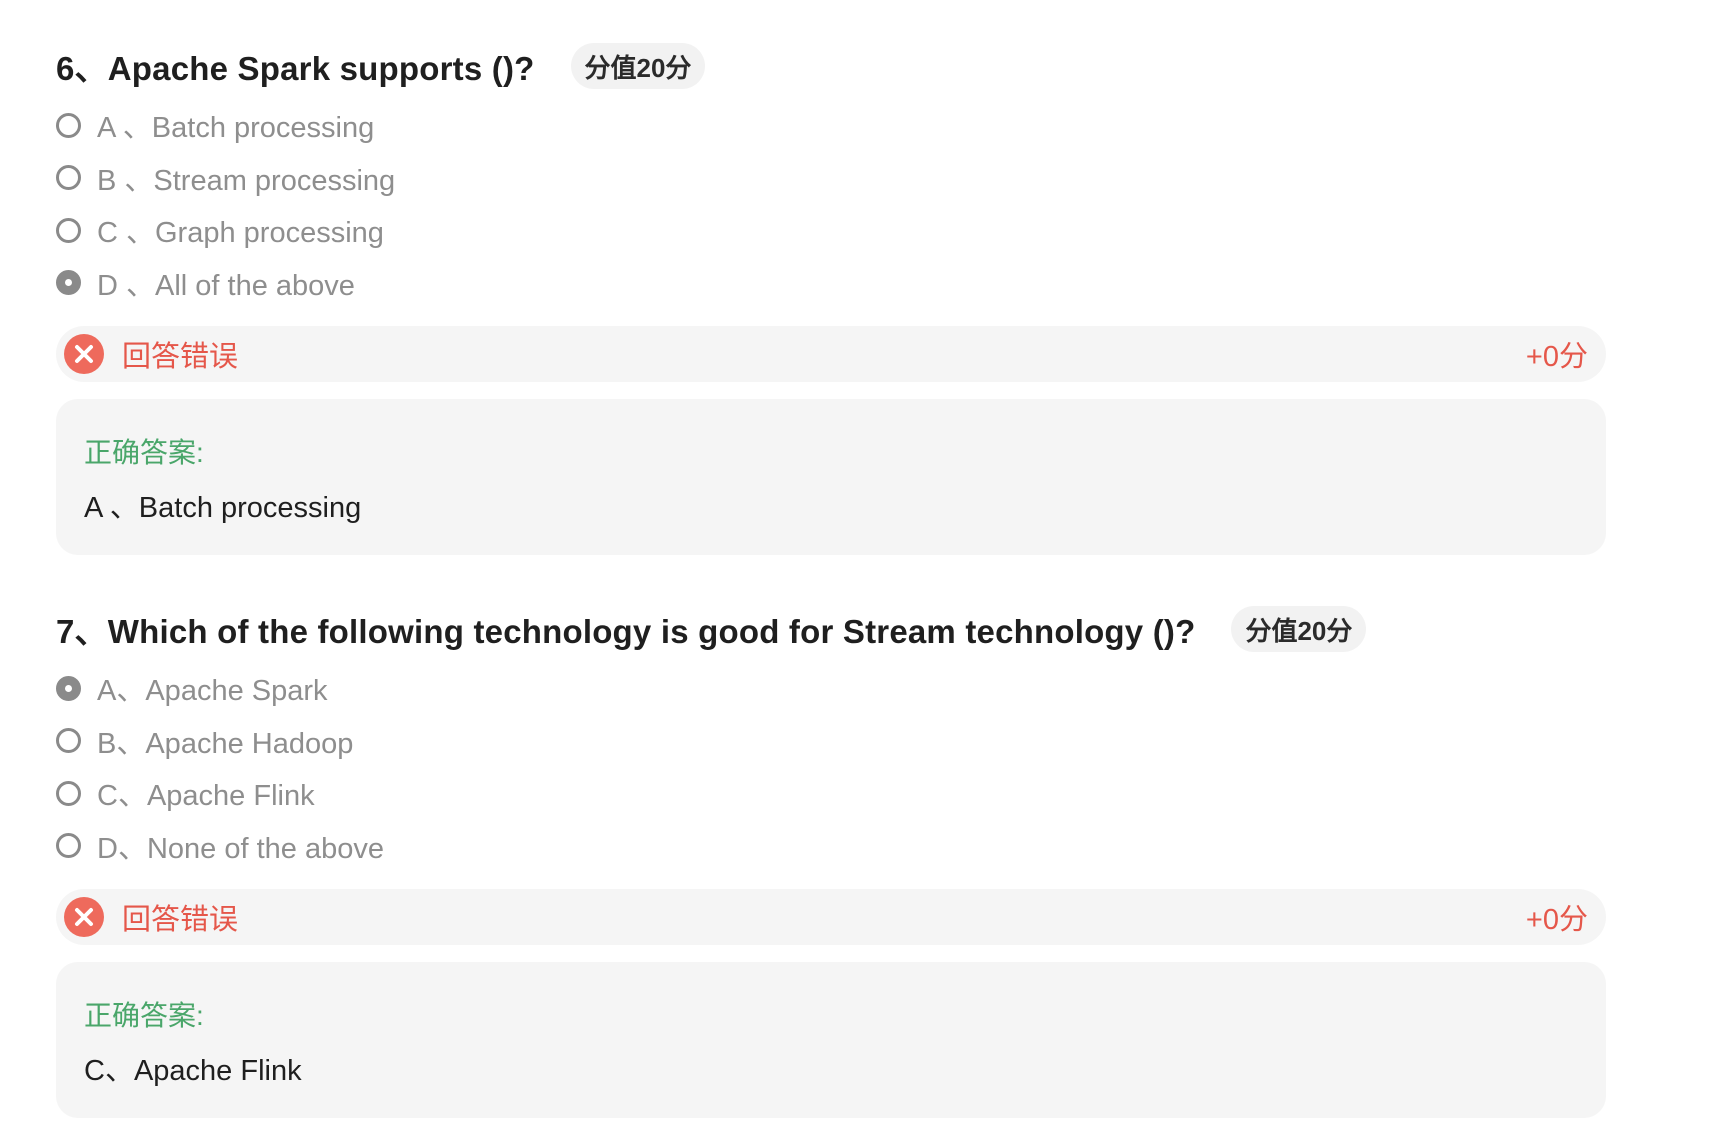  Describe the element at coordinates (212, 691) in the screenshot. I see `option-label: A、Apache Spark` at that location.